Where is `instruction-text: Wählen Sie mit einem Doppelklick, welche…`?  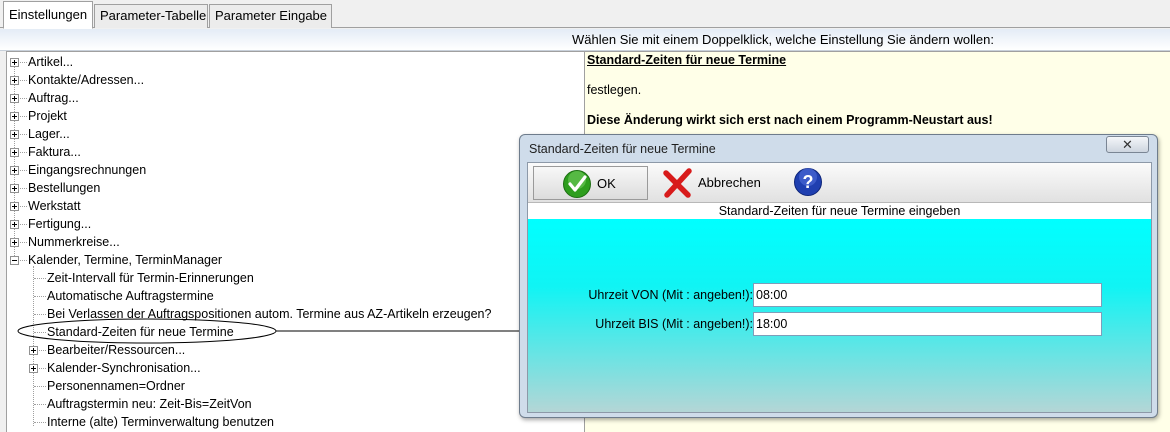 instruction-text: Wählen Sie mit einem Doppelklick, welche… is located at coordinates (783, 39).